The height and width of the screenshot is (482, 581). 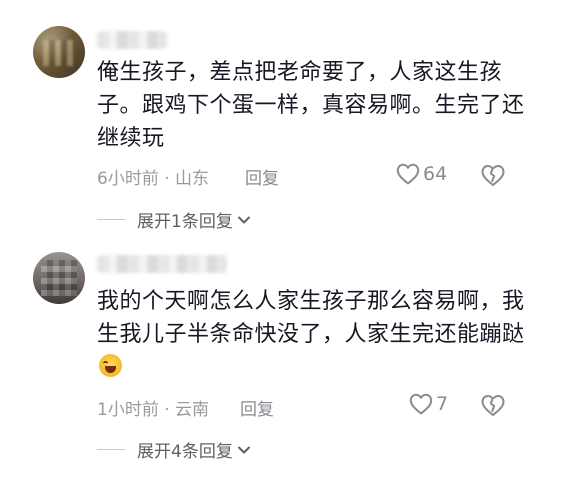 I want to click on expand-replies-label: 展开4条回复, so click(x=185, y=452).